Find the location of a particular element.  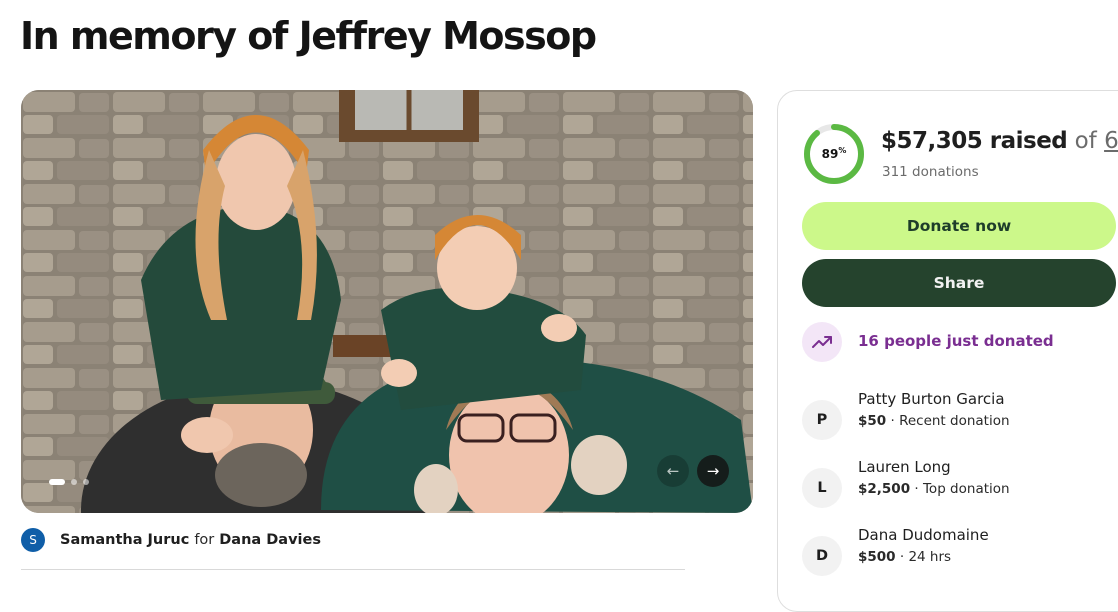

arrow-left-icon: ← is located at coordinates (673, 471).